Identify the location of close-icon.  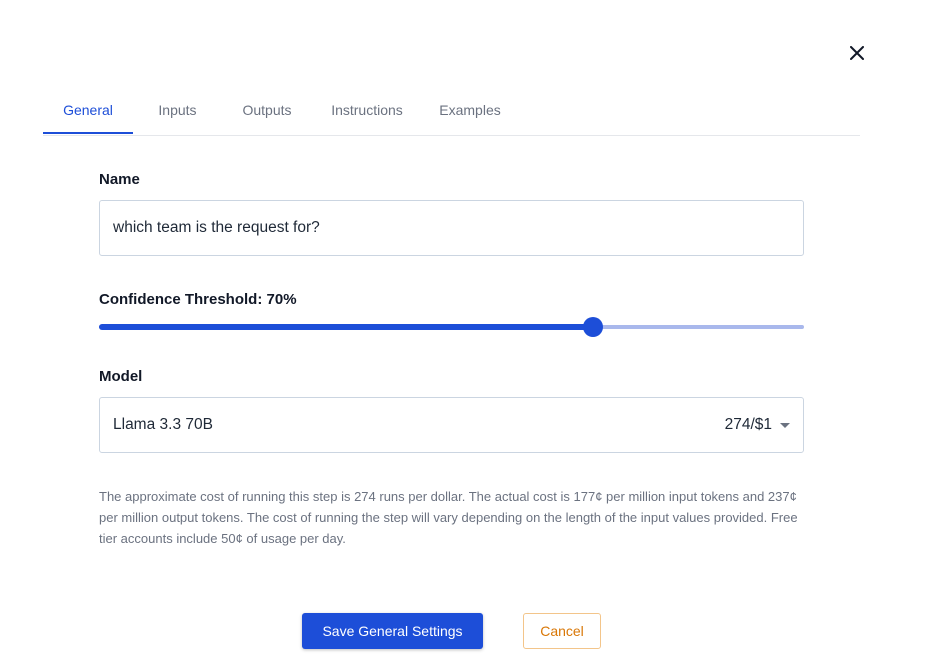
(857, 53).